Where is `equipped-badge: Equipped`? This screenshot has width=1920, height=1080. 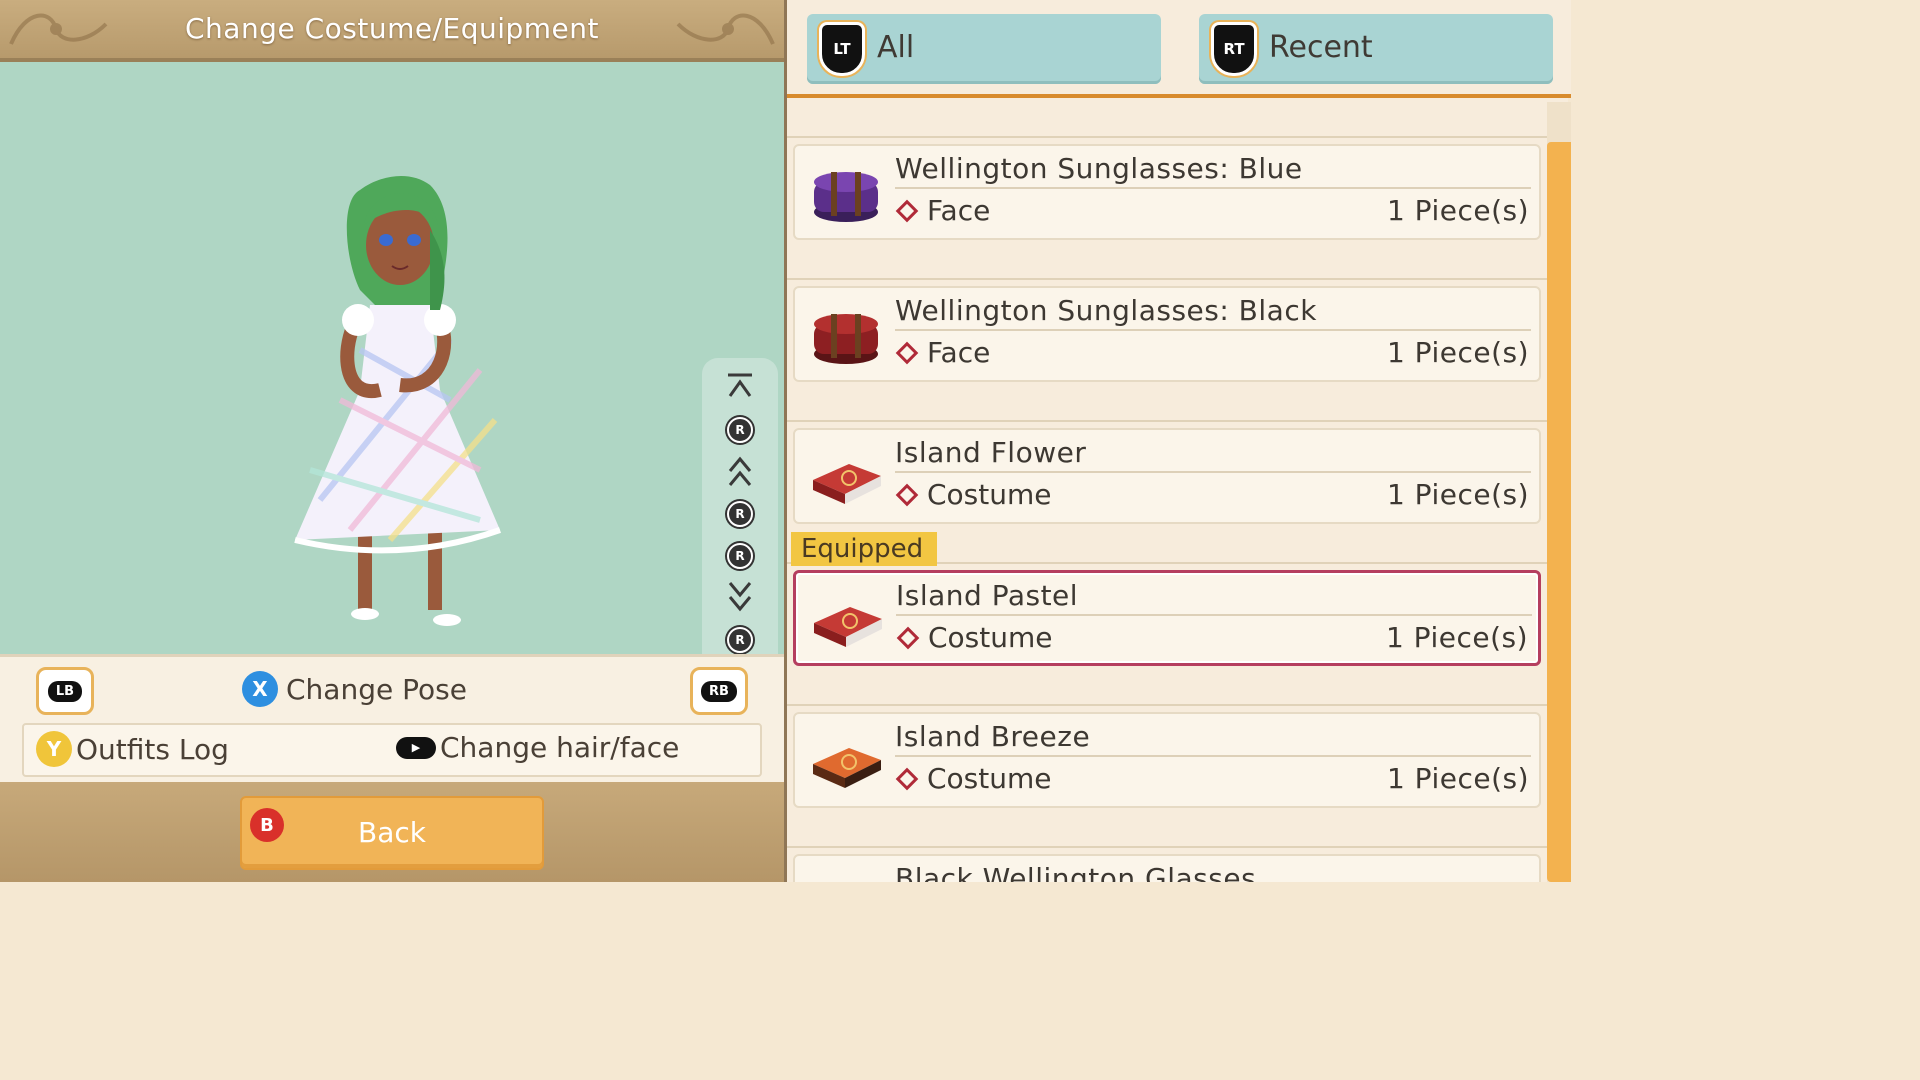 equipped-badge: Equipped is located at coordinates (864, 549).